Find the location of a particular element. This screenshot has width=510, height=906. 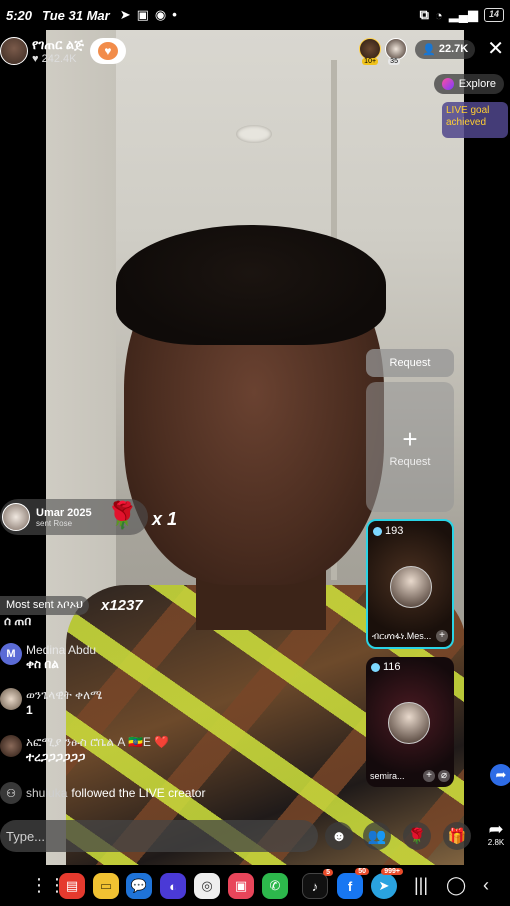

comment-username: አፎሚያ ንፁስ ሮቤል A 🇪🇹E ❤️ is located at coordinates (98, 742).